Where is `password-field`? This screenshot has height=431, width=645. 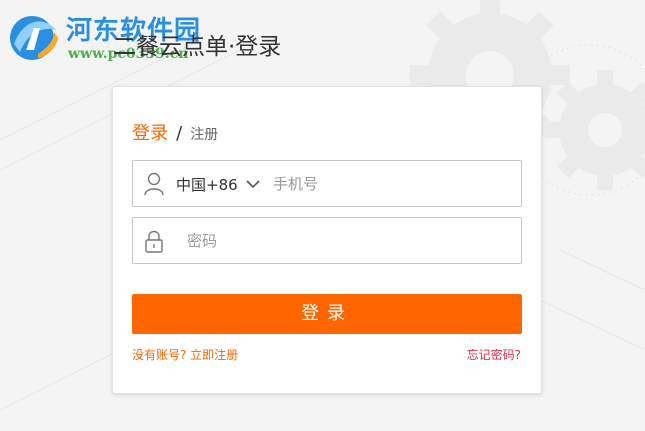 password-field is located at coordinates (327, 240).